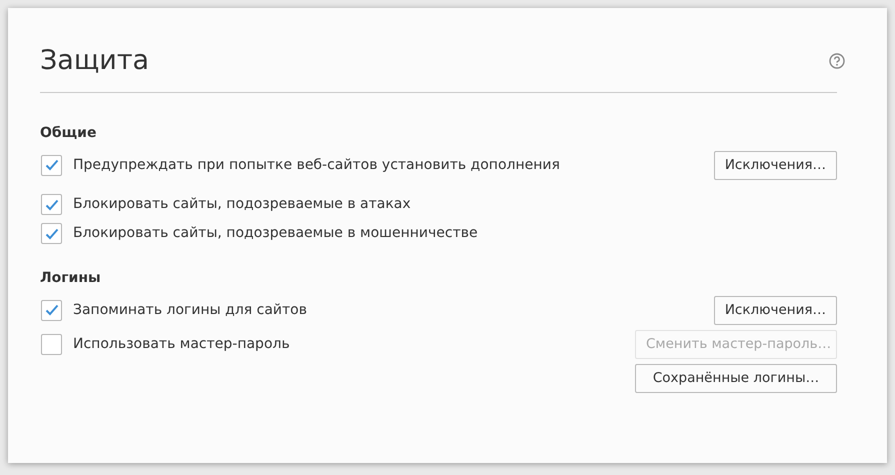 The height and width of the screenshot is (475, 895). Describe the element at coordinates (242, 204) in the screenshot. I see `checkbox-label: Блокировать сайты, подозреваемые в атаках` at that location.